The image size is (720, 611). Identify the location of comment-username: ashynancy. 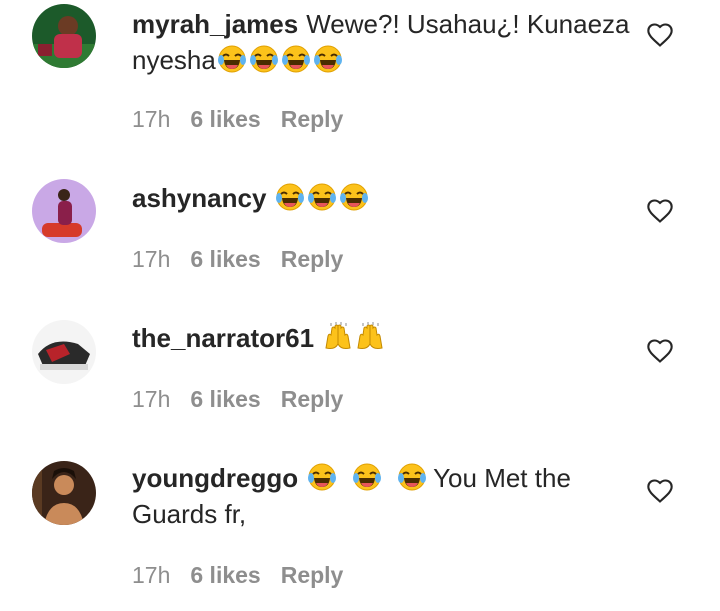
(199, 198).